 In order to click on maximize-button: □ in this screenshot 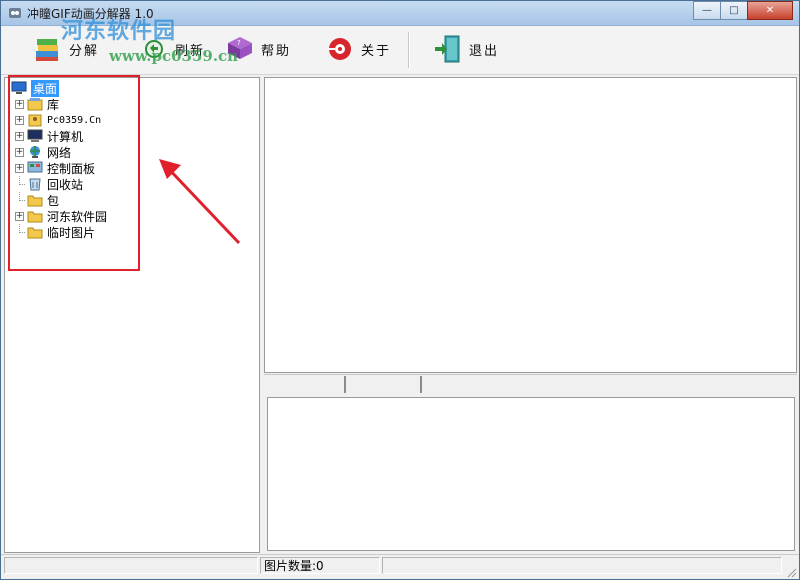, I will do `click(734, 10)`.